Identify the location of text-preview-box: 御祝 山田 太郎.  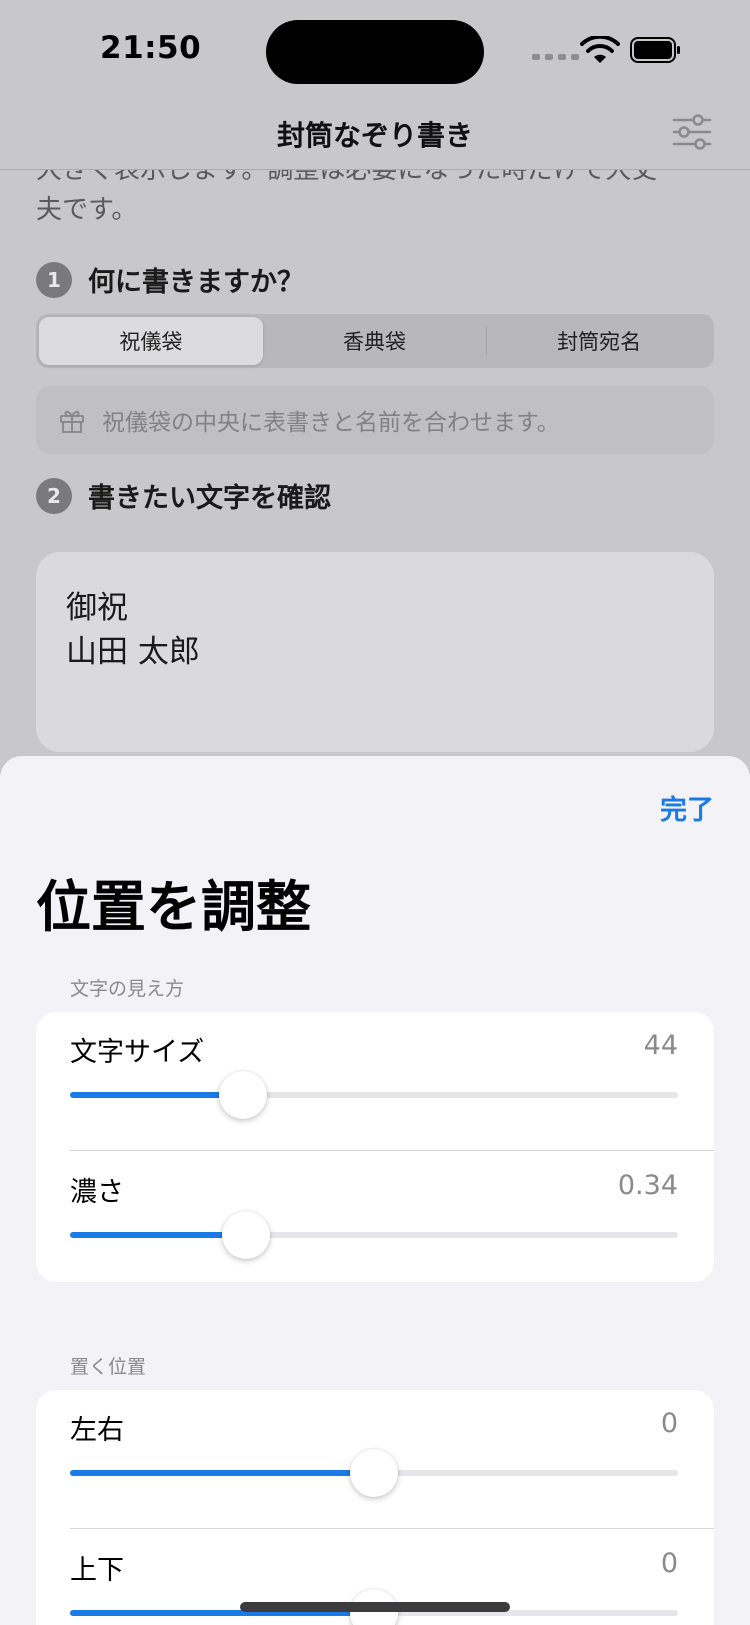
(375, 652).